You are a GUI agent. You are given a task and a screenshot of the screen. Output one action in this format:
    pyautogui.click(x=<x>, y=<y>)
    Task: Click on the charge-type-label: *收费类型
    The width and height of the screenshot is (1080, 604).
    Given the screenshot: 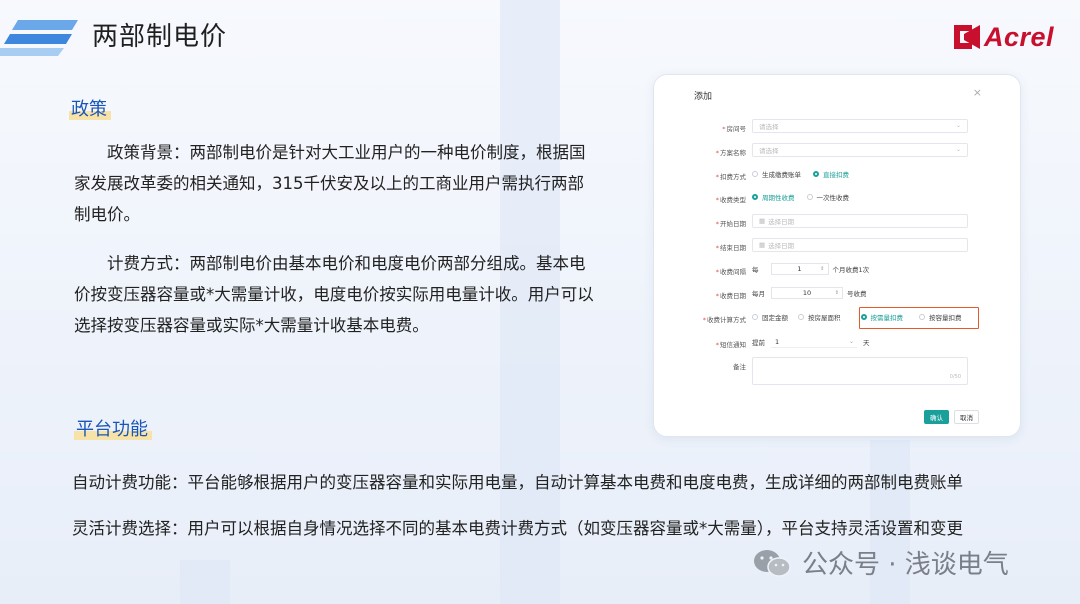 What is the action you would take?
    pyautogui.click(x=730, y=200)
    